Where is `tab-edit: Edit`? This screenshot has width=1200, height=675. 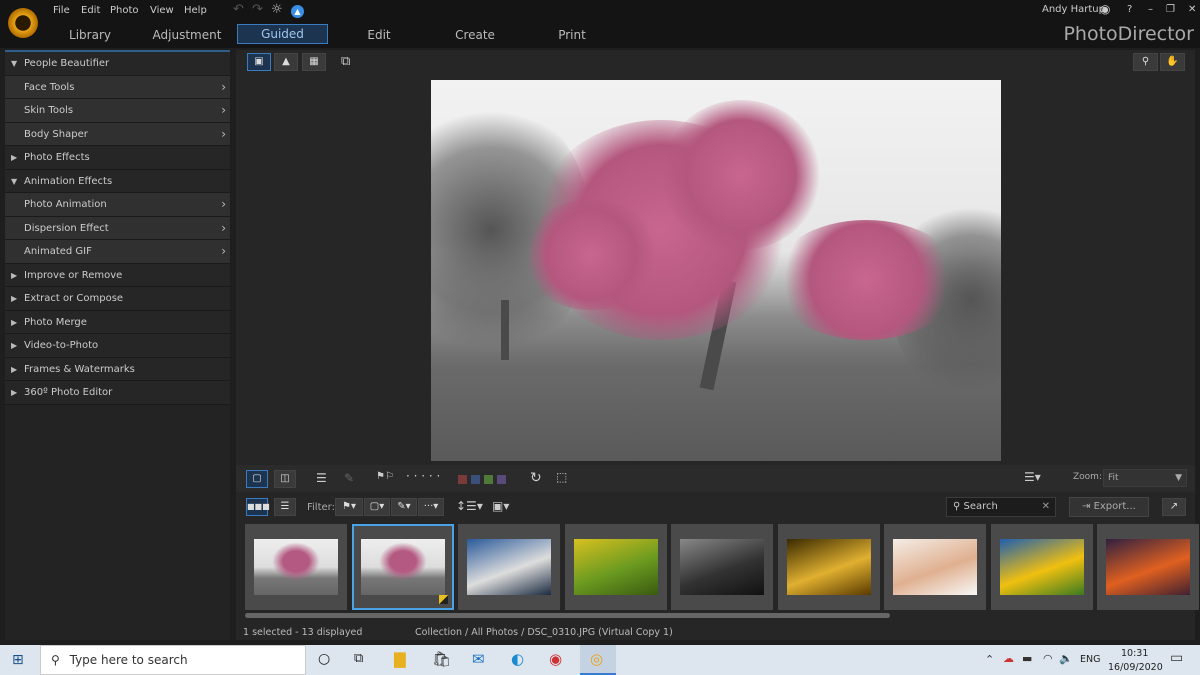
tab-edit: Edit is located at coordinates (379, 35).